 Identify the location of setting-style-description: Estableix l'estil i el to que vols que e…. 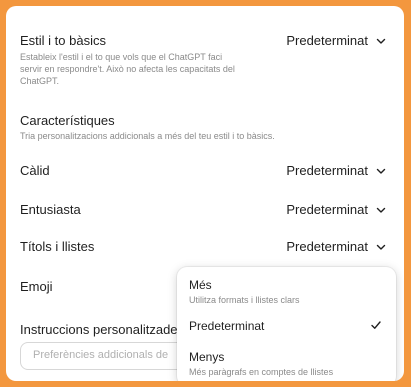
(205, 69).